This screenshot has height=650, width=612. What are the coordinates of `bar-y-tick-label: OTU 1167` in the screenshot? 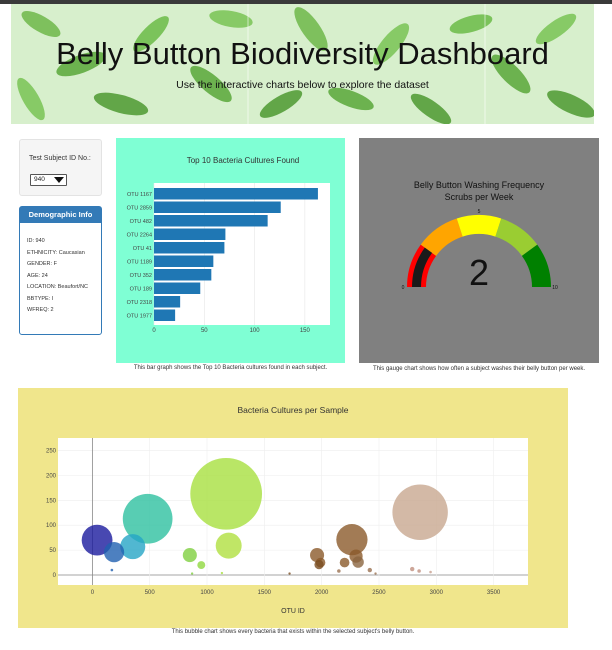 It's located at (139, 195).